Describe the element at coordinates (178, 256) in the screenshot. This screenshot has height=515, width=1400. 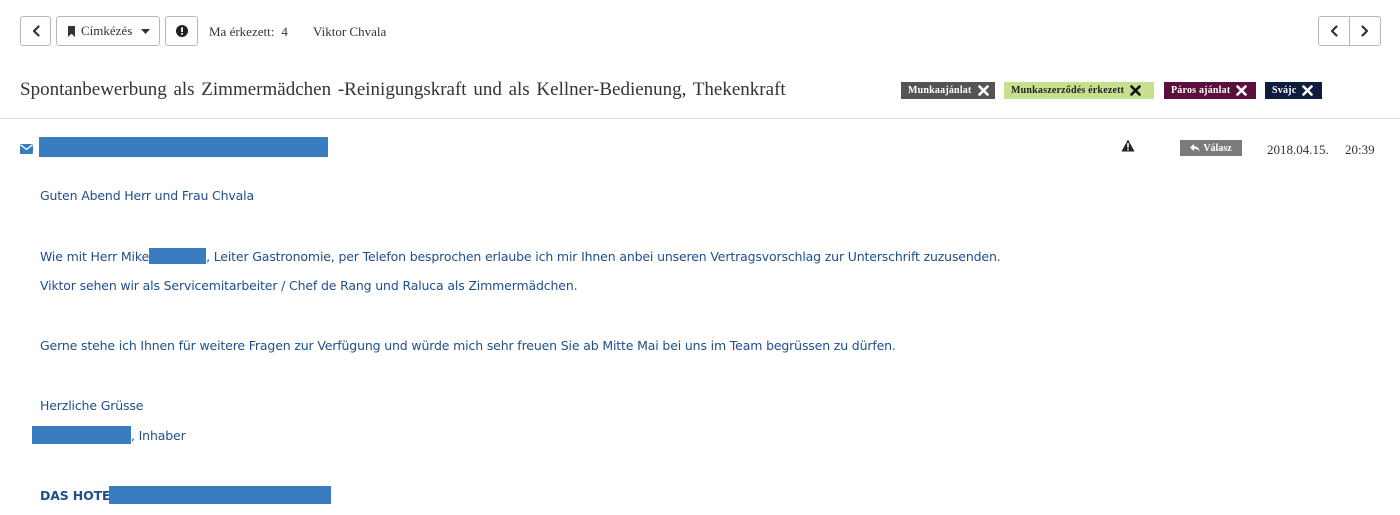
I see `redacted-name` at that location.